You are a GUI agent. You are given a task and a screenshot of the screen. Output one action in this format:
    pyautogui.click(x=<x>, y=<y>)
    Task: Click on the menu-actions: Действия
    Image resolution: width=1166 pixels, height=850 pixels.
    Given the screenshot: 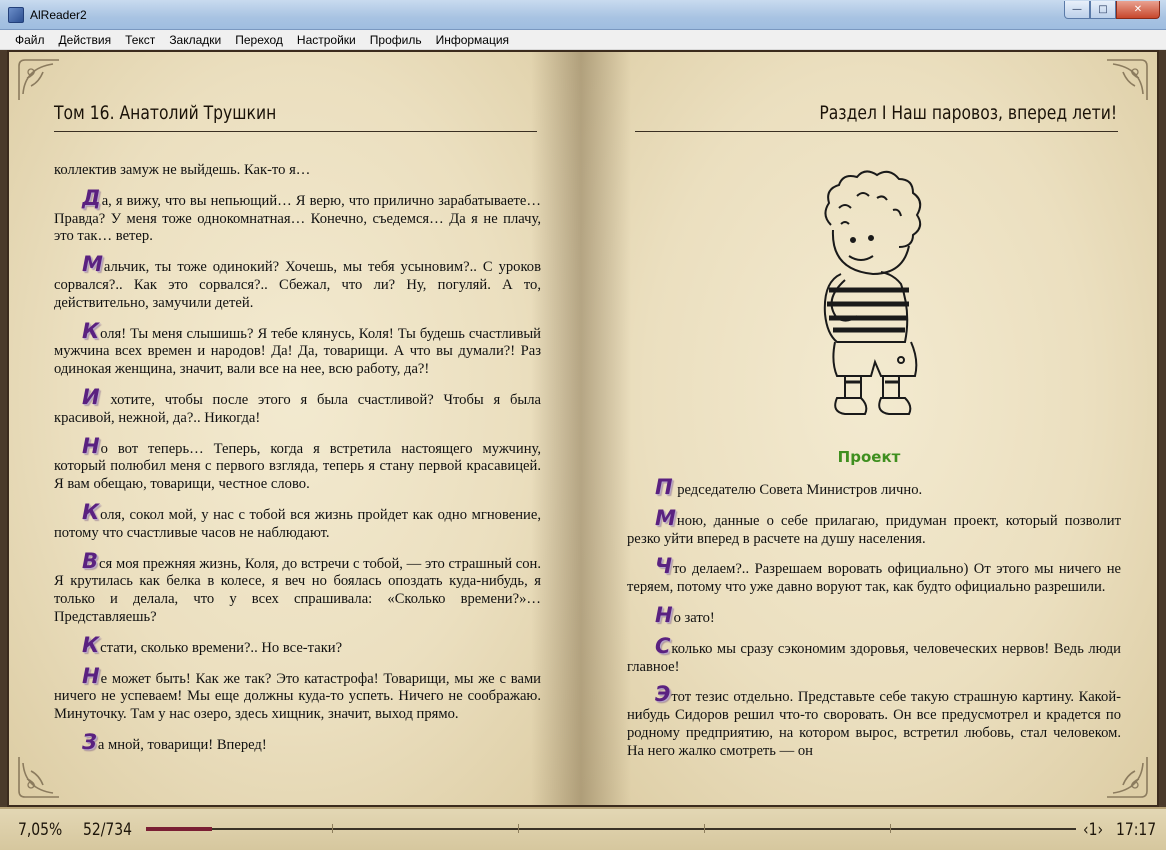 What is the action you would take?
    pyautogui.click(x=85, y=40)
    